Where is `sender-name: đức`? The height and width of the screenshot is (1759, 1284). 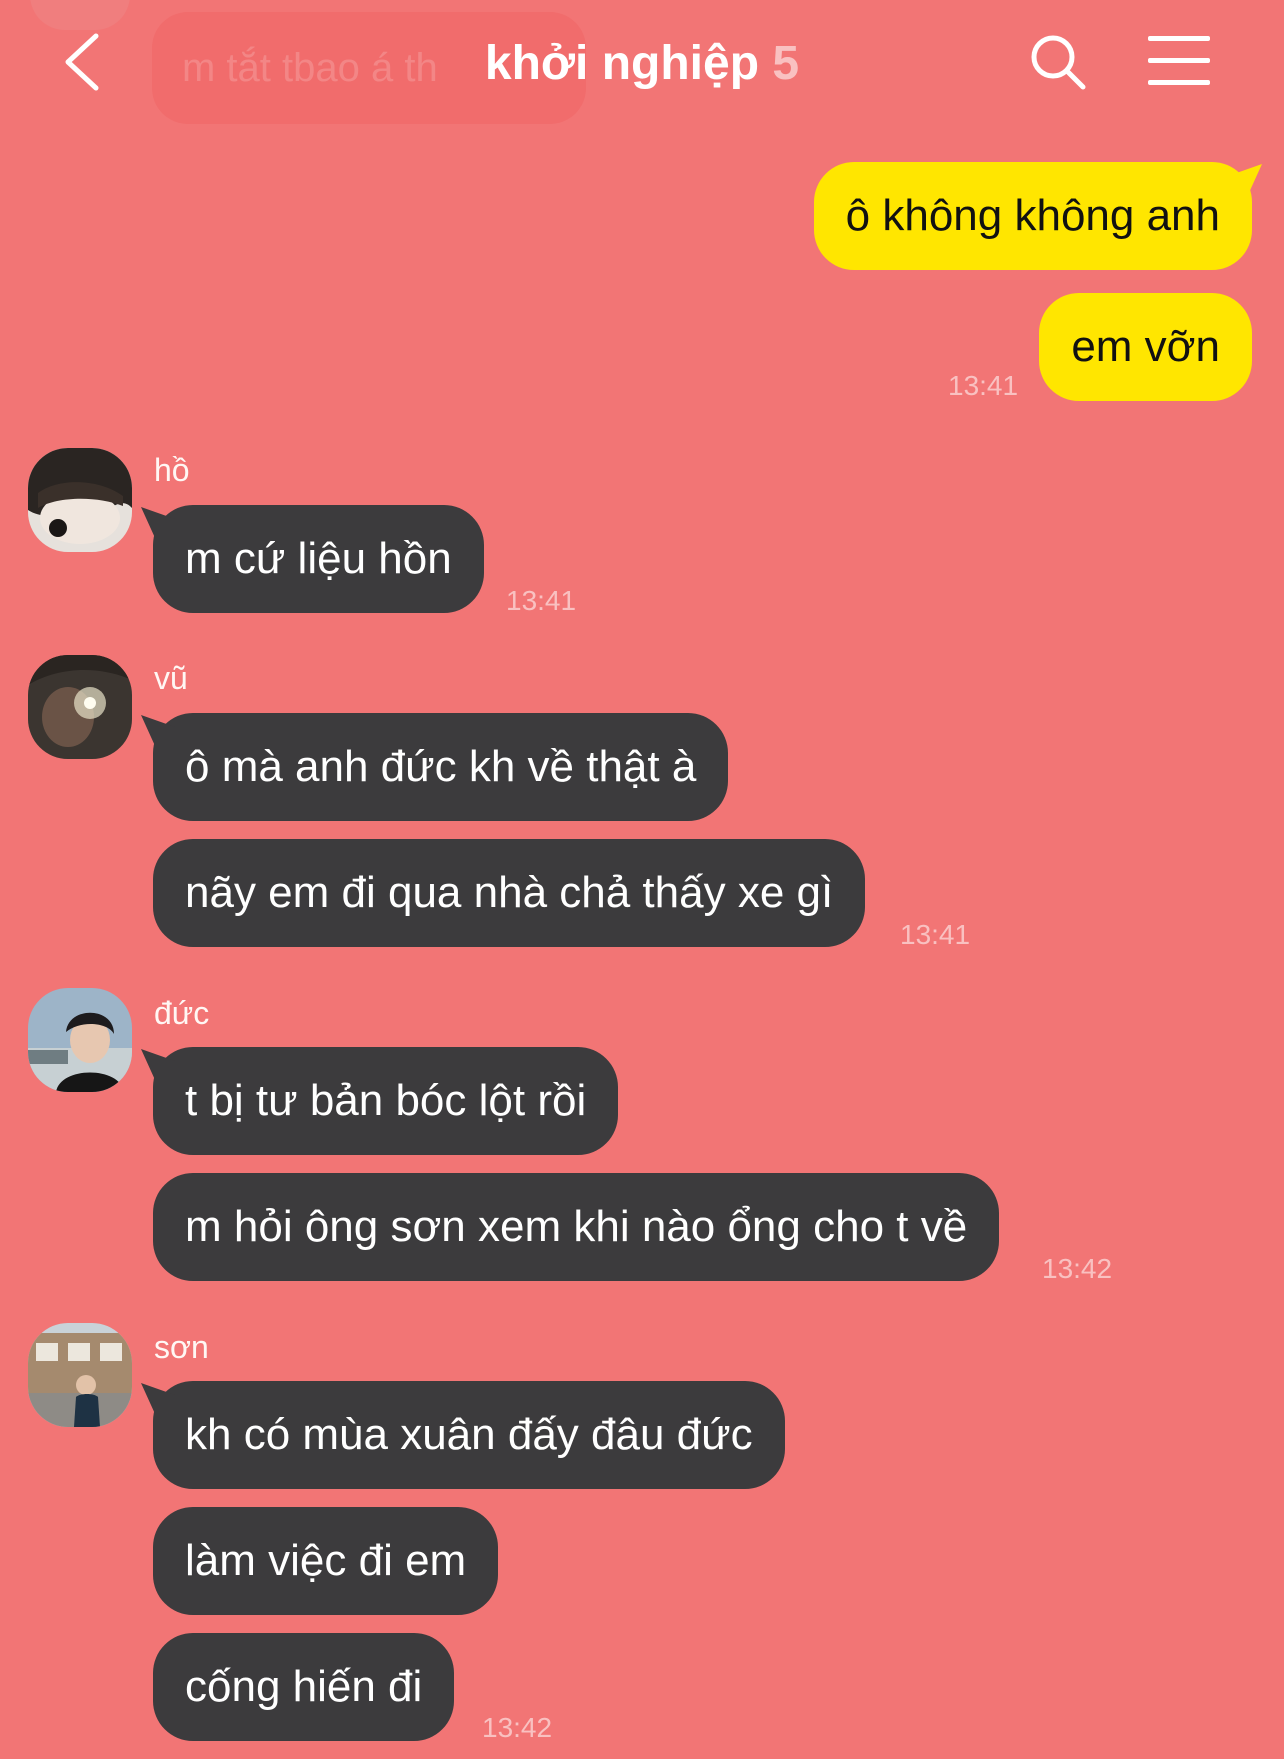
sender-name: đức is located at coordinates (182, 1013).